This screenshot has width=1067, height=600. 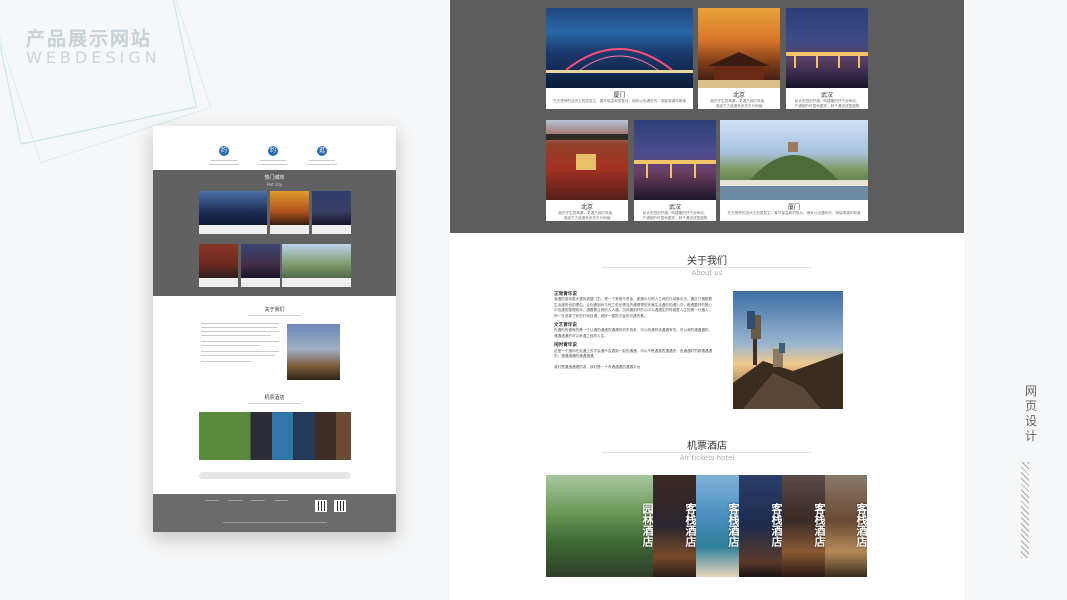 What do you see at coordinates (275, 436) in the screenshot?
I see `hotel-strip` at bounding box center [275, 436].